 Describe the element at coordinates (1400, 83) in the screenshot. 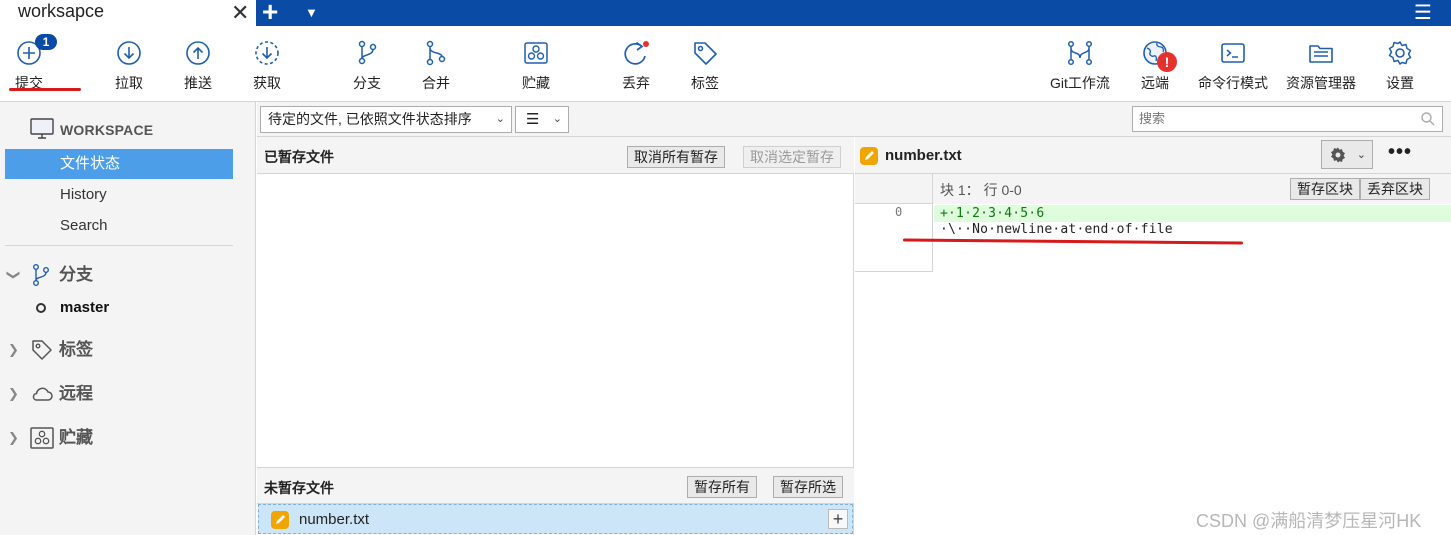

I see `settings-label: 设置` at that location.